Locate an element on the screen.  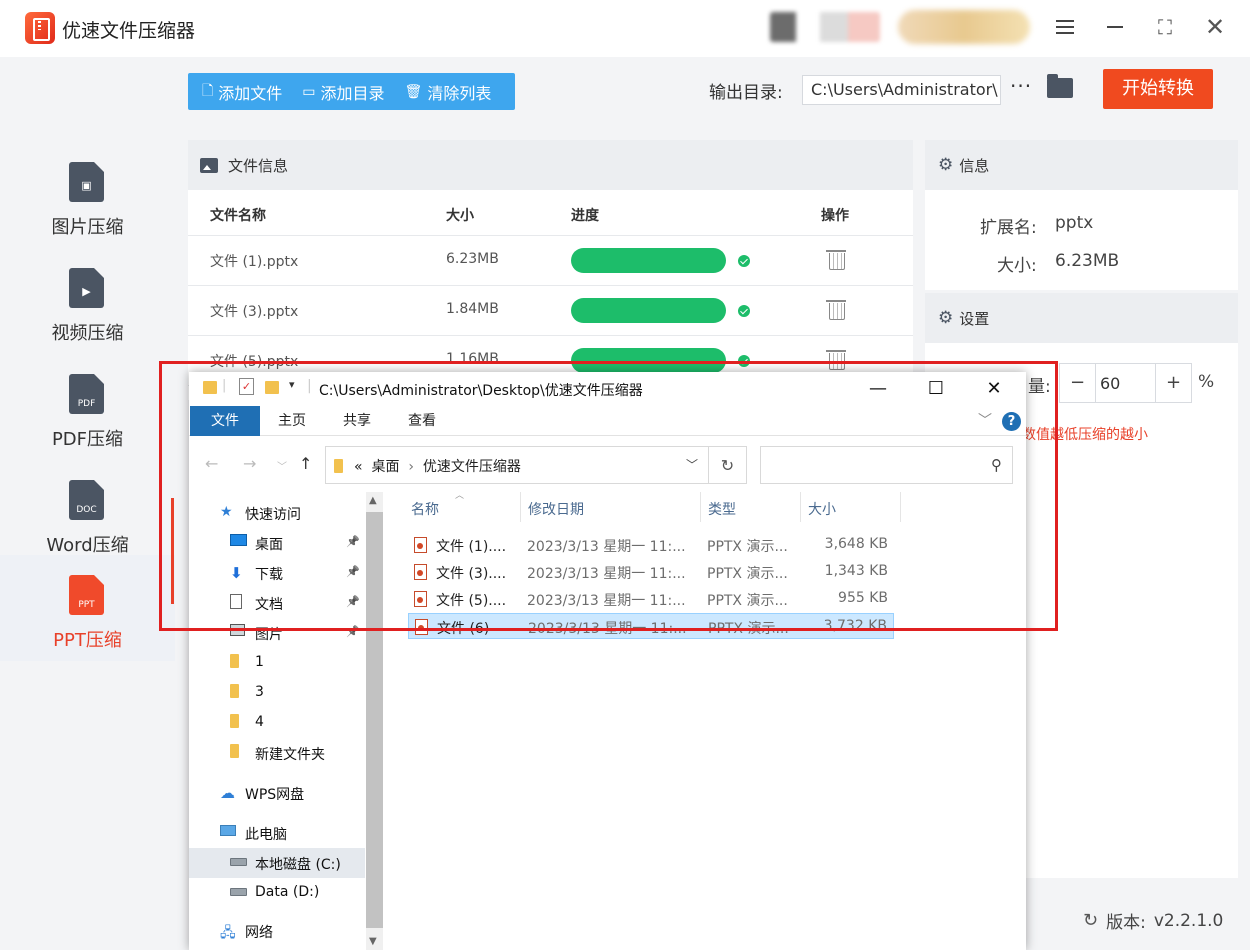
tree-item-label: 文档 is located at coordinates (269, 605).